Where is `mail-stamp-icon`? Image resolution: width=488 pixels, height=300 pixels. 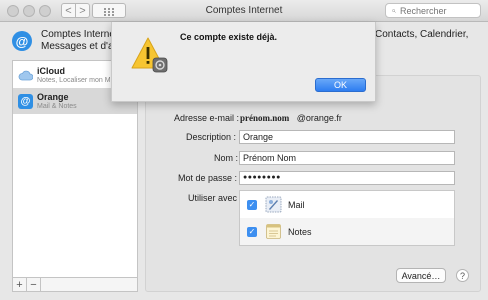
mail-stamp-icon is located at coordinates (273, 204).